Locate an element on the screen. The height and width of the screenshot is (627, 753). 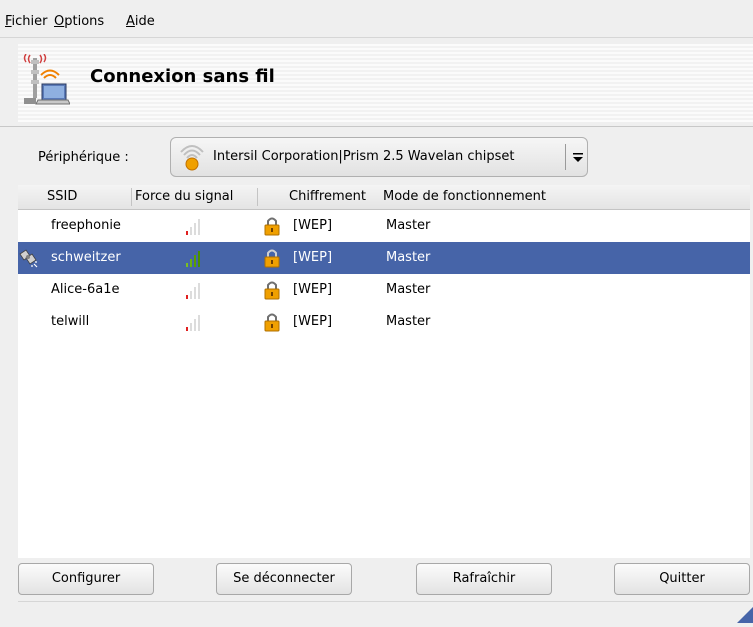
table-row-selected: schweitzer [WEP] Master is located at coordinates (384, 258).